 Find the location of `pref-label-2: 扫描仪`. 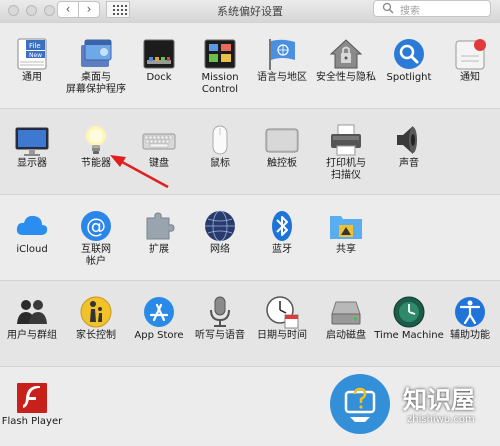

pref-label-2: 扫描仪 is located at coordinates (346, 175).